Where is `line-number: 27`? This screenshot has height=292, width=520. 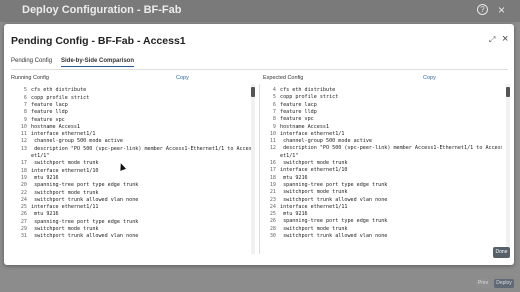
line-number: 27 is located at coordinates (23, 221).